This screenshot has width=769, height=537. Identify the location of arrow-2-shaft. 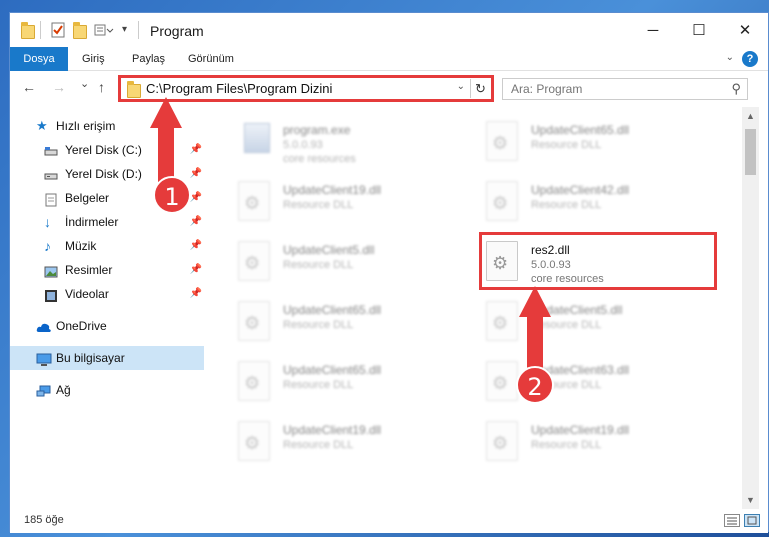
(535, 343).